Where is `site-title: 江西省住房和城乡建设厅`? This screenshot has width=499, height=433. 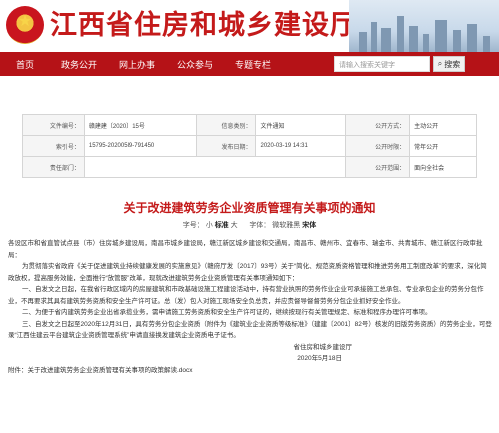
site-title: 江西省住房和城乡建设厅 is located at coordinates (204, 25).